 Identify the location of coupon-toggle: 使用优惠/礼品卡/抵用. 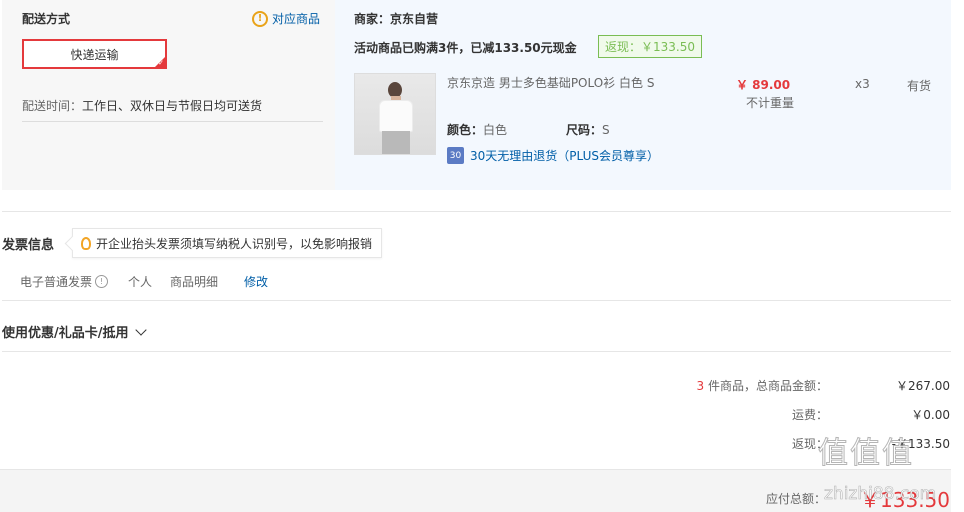
(74, 331).